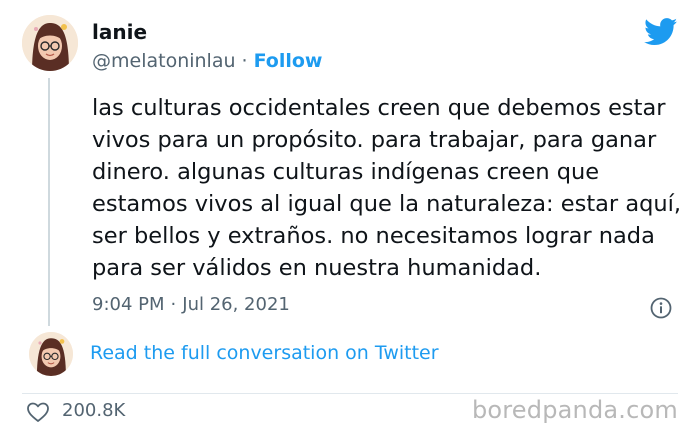 This screenshot has width=700, height=437. I want to click on heart-icon, so click(38, 412).